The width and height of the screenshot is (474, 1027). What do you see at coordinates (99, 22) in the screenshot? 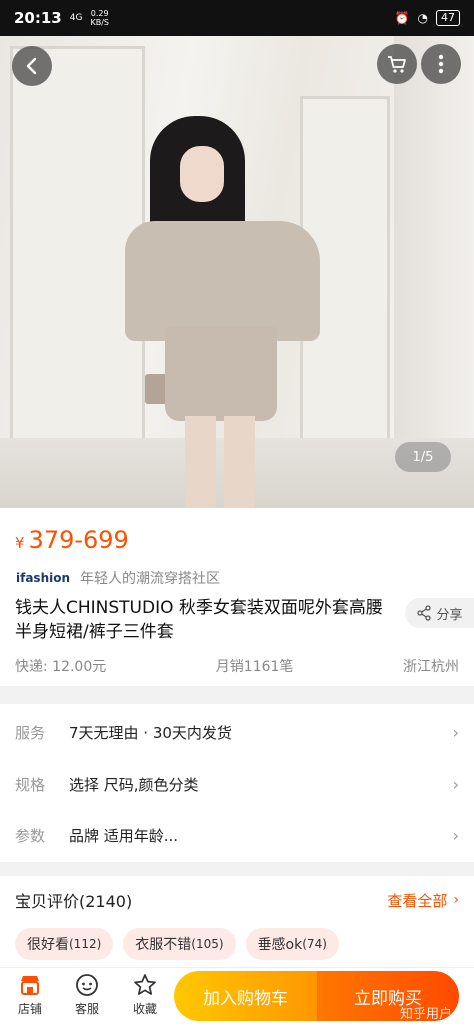
I see `network-speed-unit: KB/S` at bounding box center [99, 22].